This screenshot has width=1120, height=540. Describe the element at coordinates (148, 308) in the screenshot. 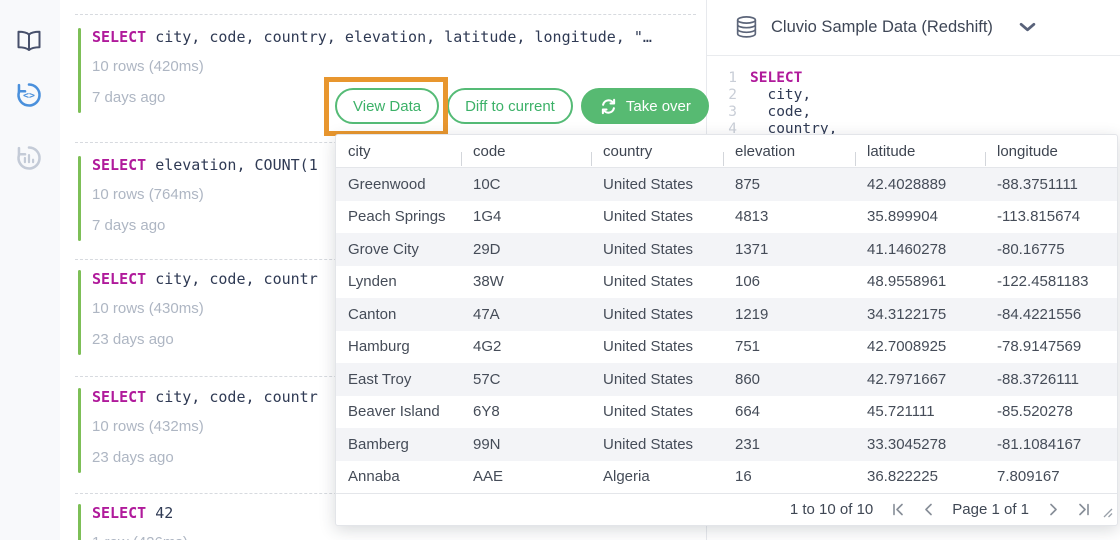

I see `row-count-label: 10 rows (430ms)` at that location.